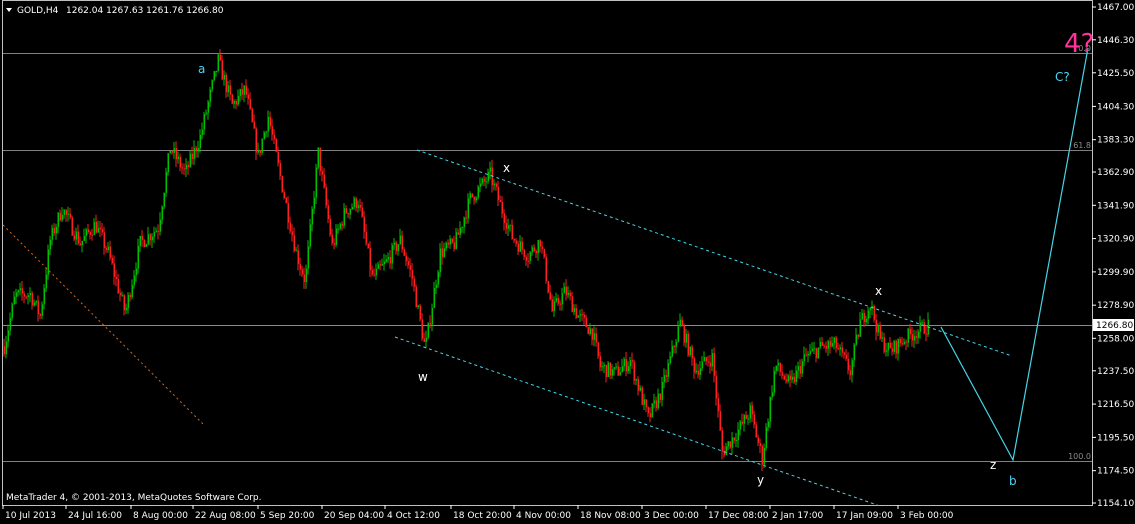  Describe the element at coordinates (1079, 456) in the screenshot. I see `fibo-label-100: 100.0` at that location.